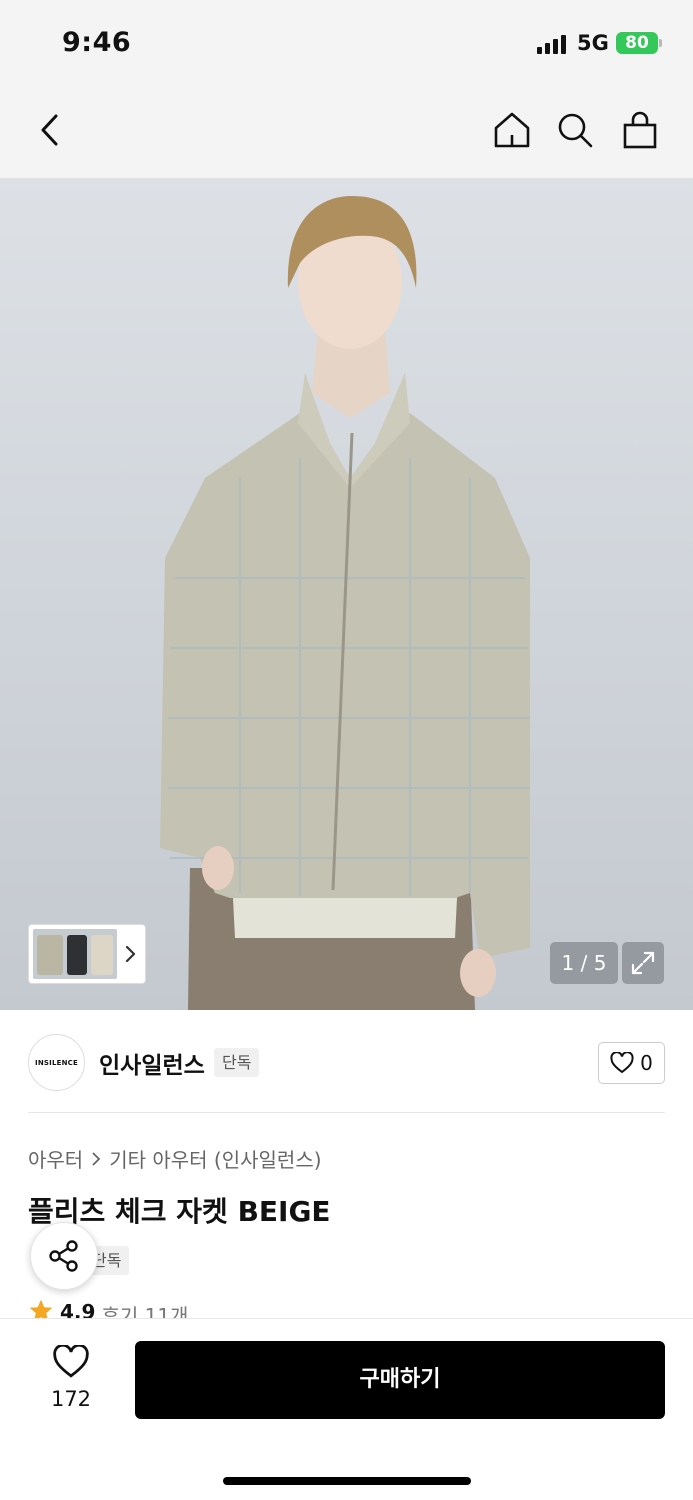  Describe the element at coordinates (215, 1158) in the screenshot. I see `breadcrumb-item: 기타 아우터 (인사일런스)` at that location.